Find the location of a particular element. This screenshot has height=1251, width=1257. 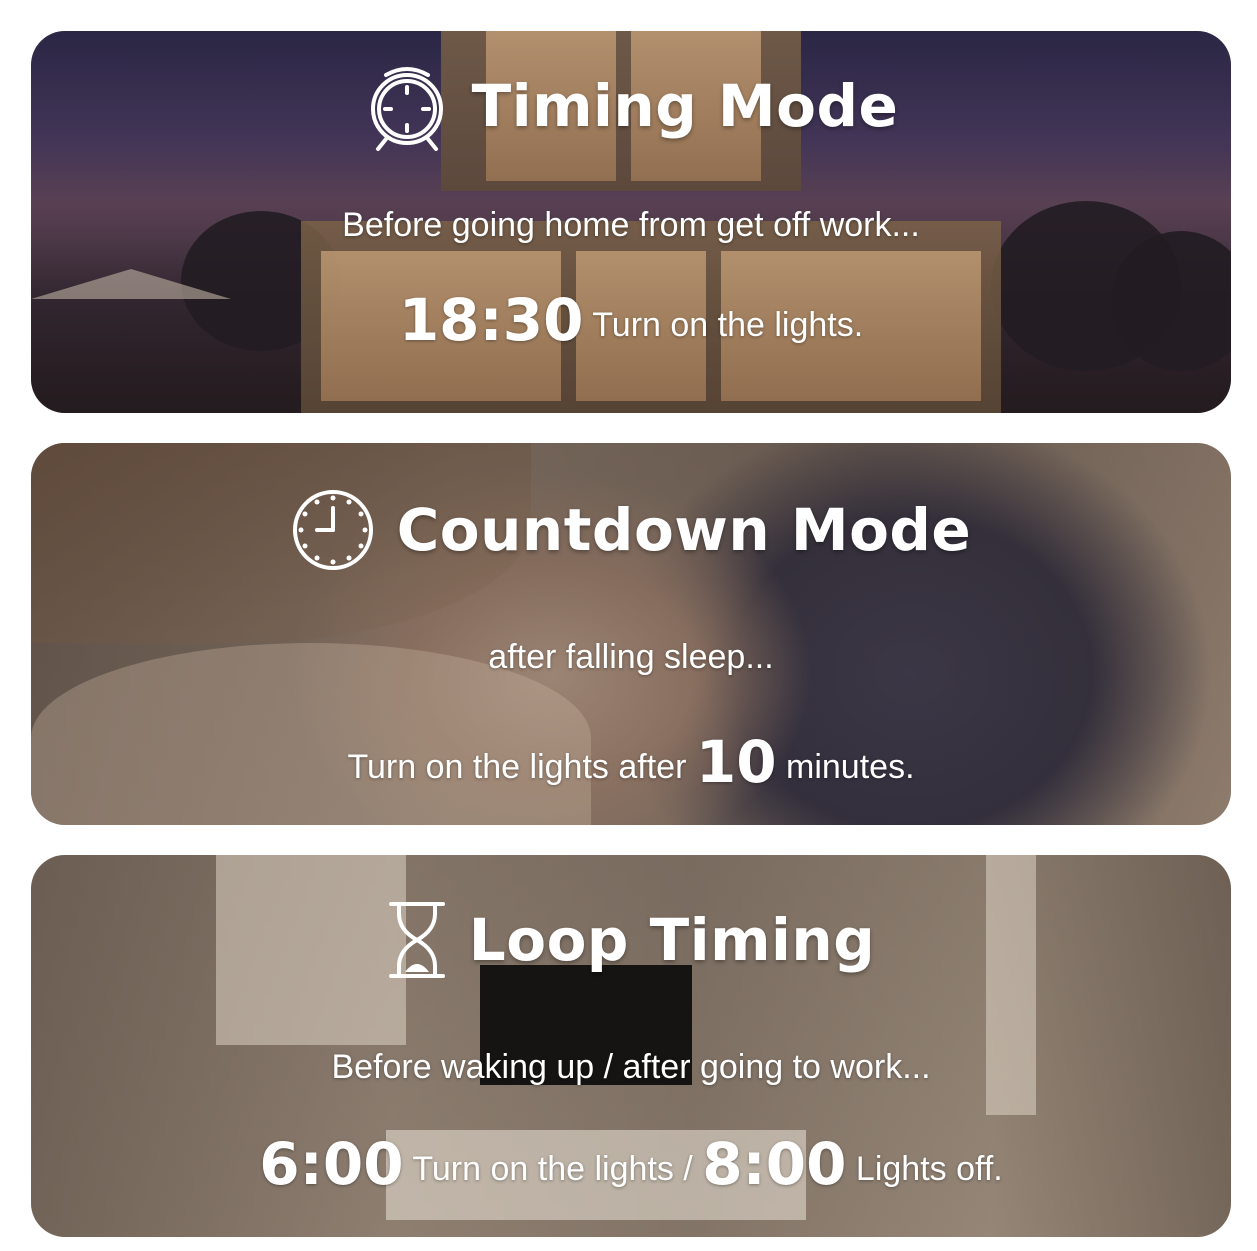

on-time: 6:00 is located at coordinates (331, 1164).